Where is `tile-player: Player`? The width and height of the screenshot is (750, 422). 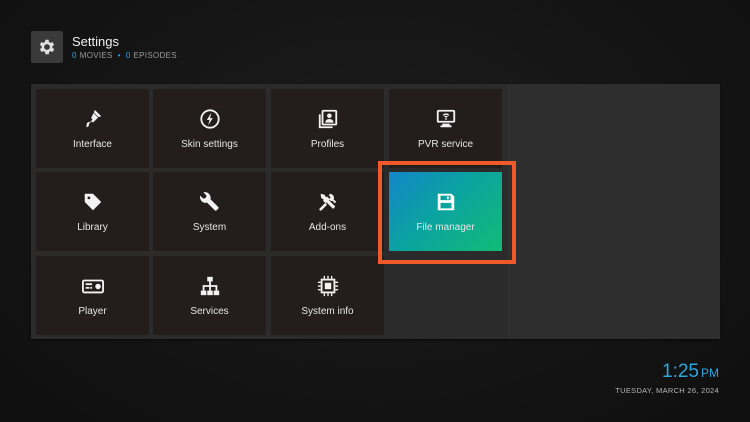 tile-player: Player is located at coordinates (92, 295).